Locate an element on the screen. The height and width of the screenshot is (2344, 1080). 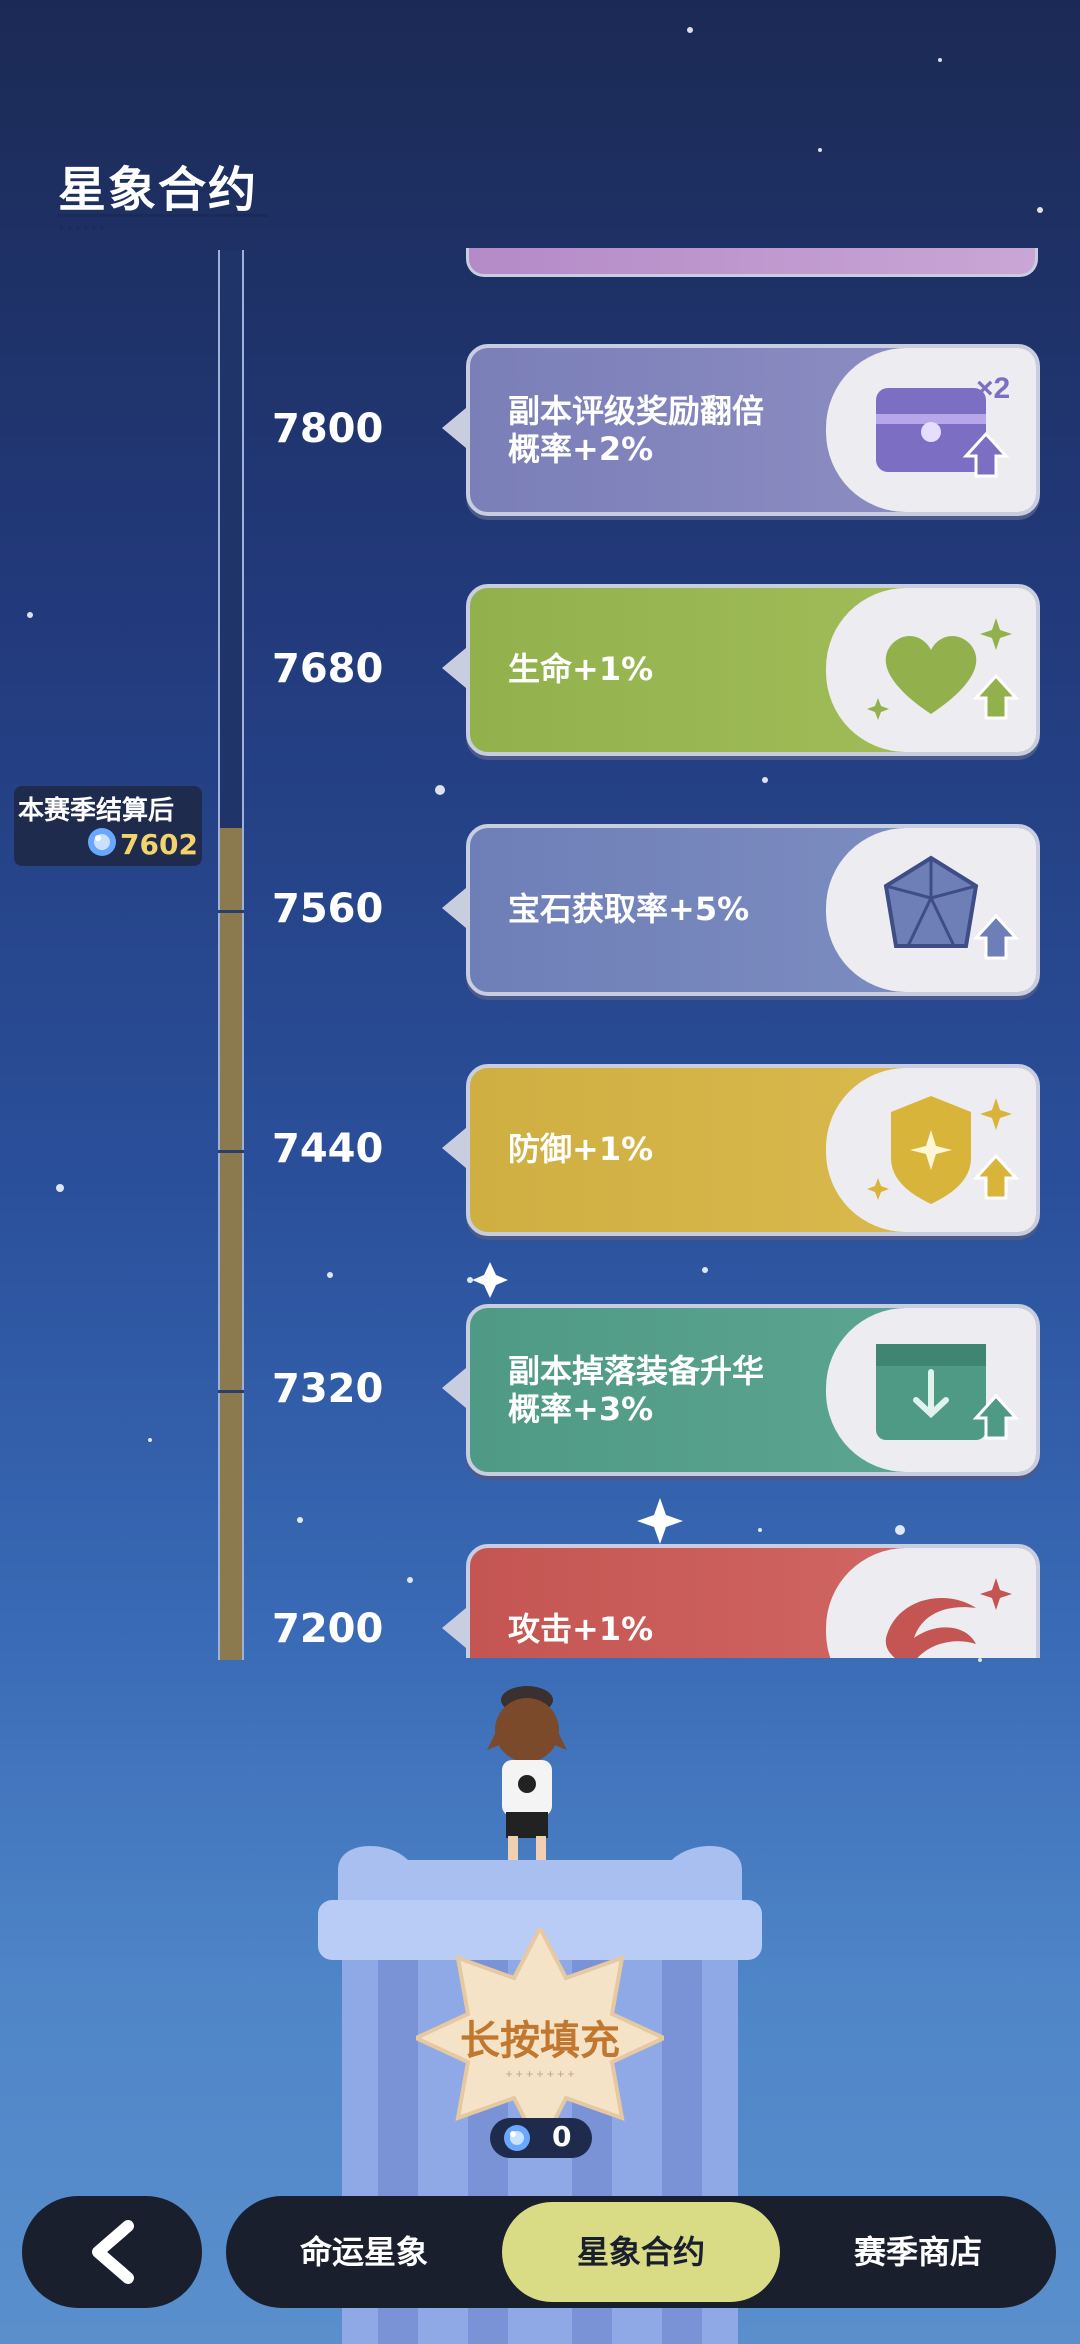
back-arrow-icon is located at coordinates (113, 2252).